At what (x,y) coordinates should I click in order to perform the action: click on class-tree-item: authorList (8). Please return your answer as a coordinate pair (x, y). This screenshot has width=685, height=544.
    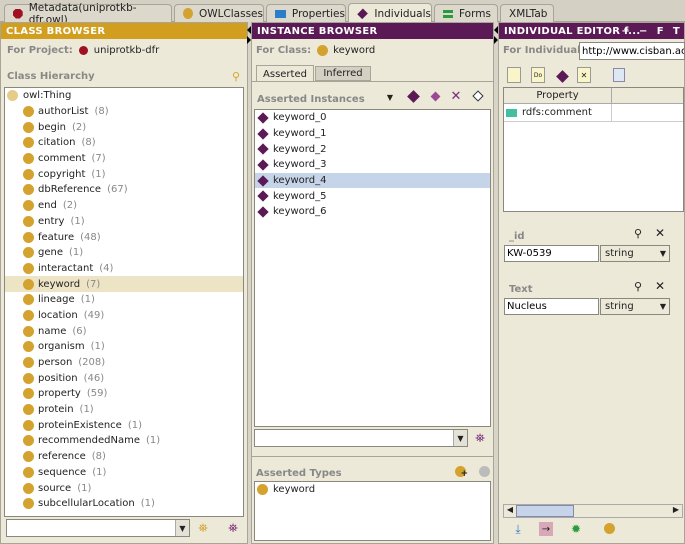
    Looking at the image, I should click on (124, 112).